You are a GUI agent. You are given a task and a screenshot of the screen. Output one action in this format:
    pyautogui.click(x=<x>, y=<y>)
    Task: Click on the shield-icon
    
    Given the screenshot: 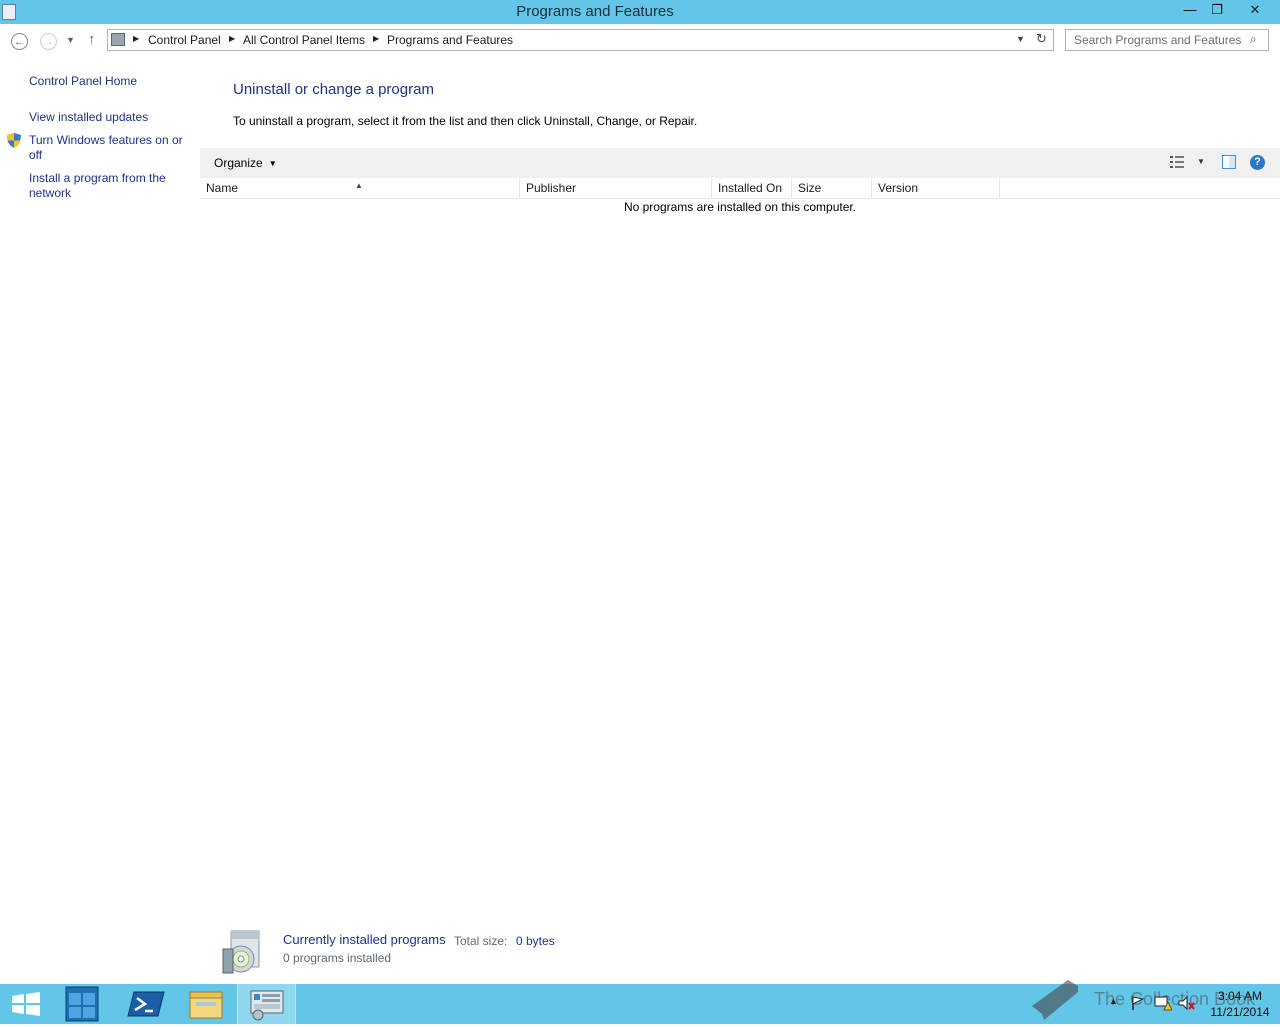 What is the action you would take?
    pyautogui.click(x=14, y=140)
    